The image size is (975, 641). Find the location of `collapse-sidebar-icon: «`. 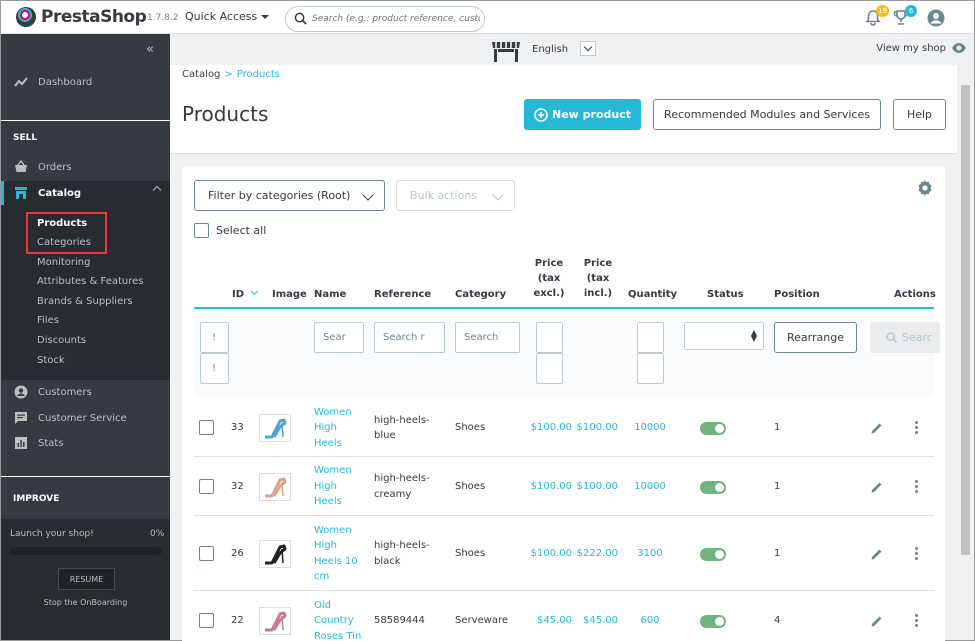

collapse-sidebar-icon: « is located at coordinates (150, 49).